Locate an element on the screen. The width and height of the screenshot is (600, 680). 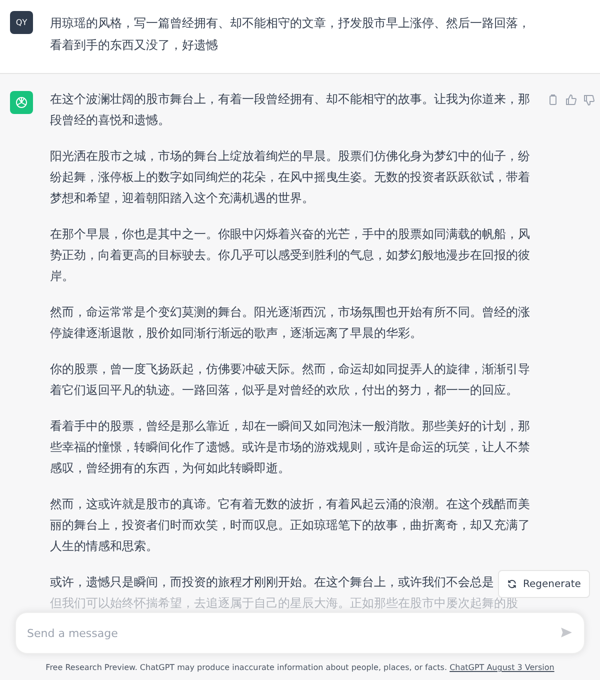
message-input: Send a message is located at coordinates (300, 633).